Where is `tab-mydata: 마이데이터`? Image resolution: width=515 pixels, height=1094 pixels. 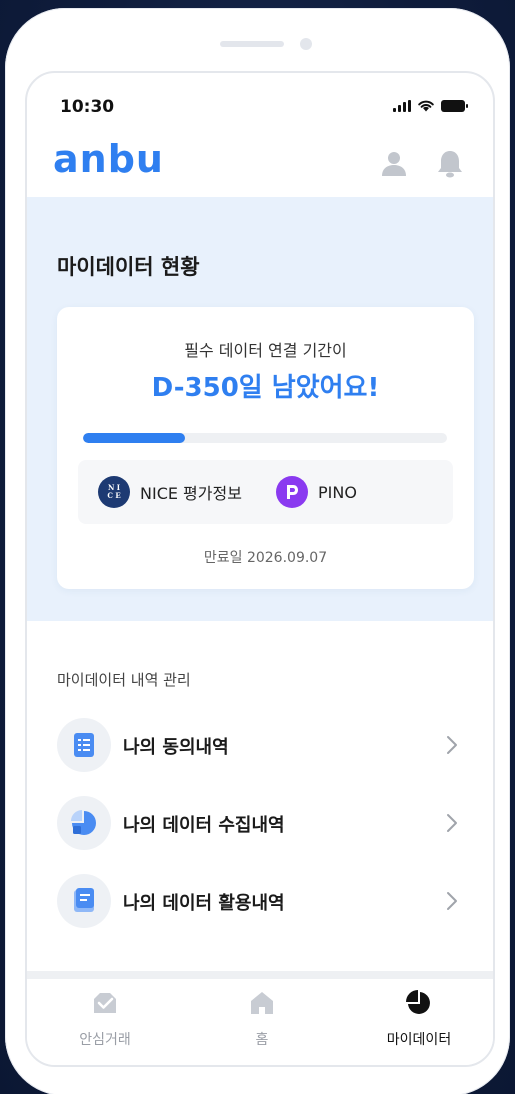 tab-mydata: 마이데이터 is located at coordinates (417, 1024).